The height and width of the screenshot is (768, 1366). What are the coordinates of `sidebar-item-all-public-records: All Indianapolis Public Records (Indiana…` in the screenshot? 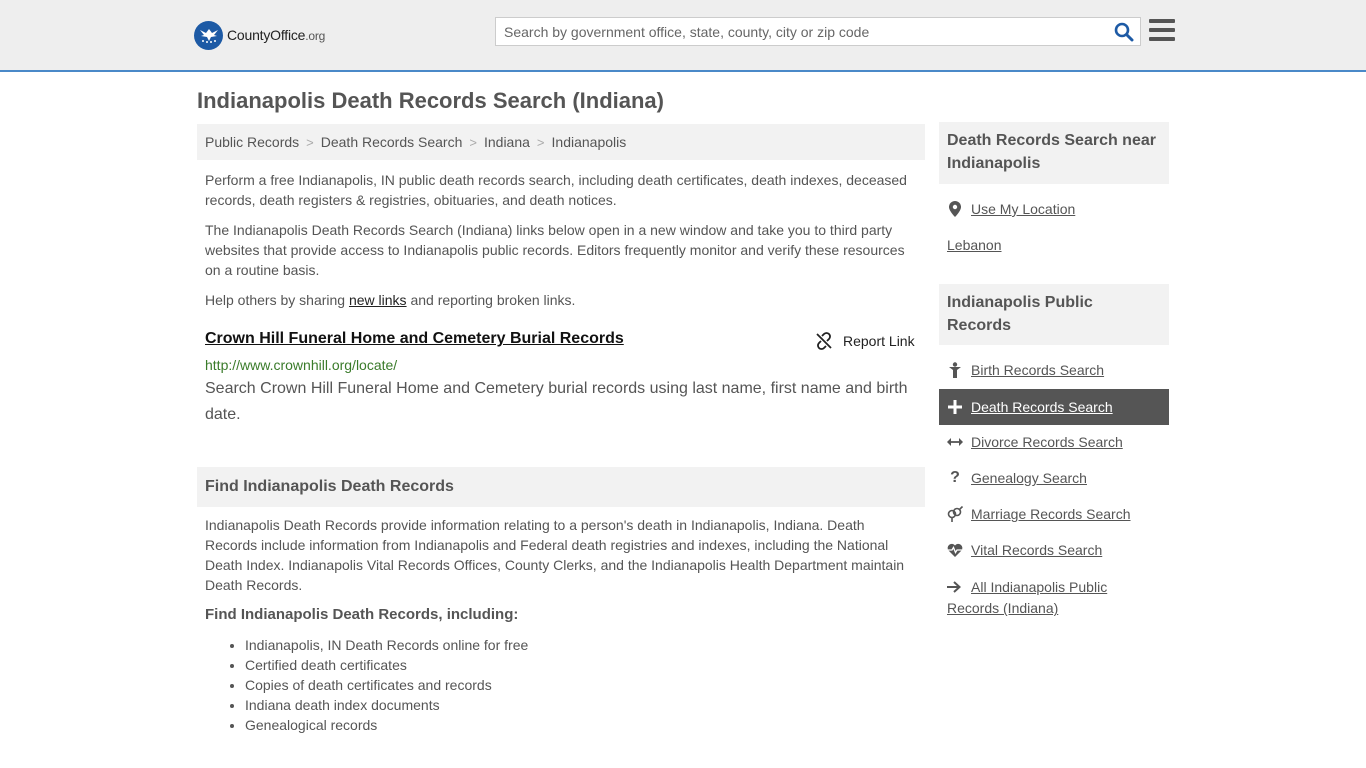 It's located at (1047, 597).